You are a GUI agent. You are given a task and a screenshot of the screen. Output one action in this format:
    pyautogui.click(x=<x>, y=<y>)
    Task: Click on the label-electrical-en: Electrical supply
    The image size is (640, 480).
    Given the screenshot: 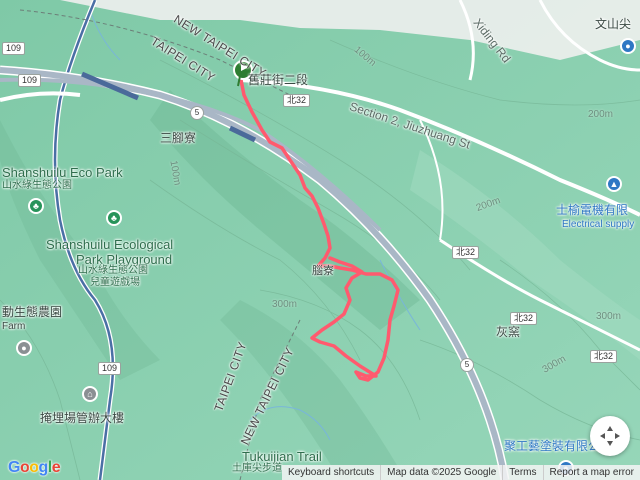 What is the action you would take?
    pyautogui.click(x=598, y=224)
    